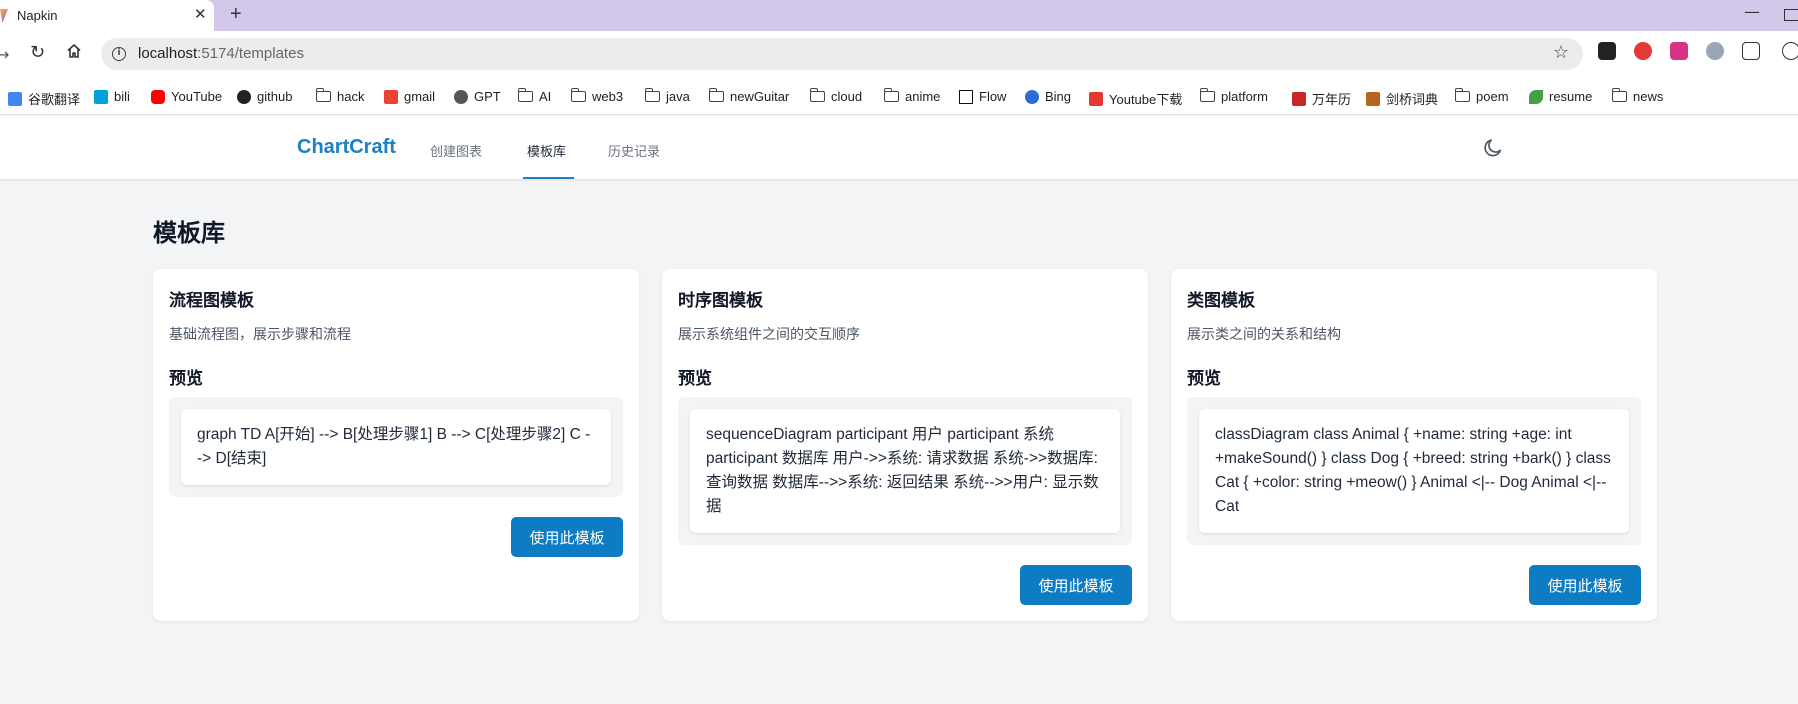  Describe the element at coordinates (158, 96) in the screenshot. I see `youtube-icon` at that location.